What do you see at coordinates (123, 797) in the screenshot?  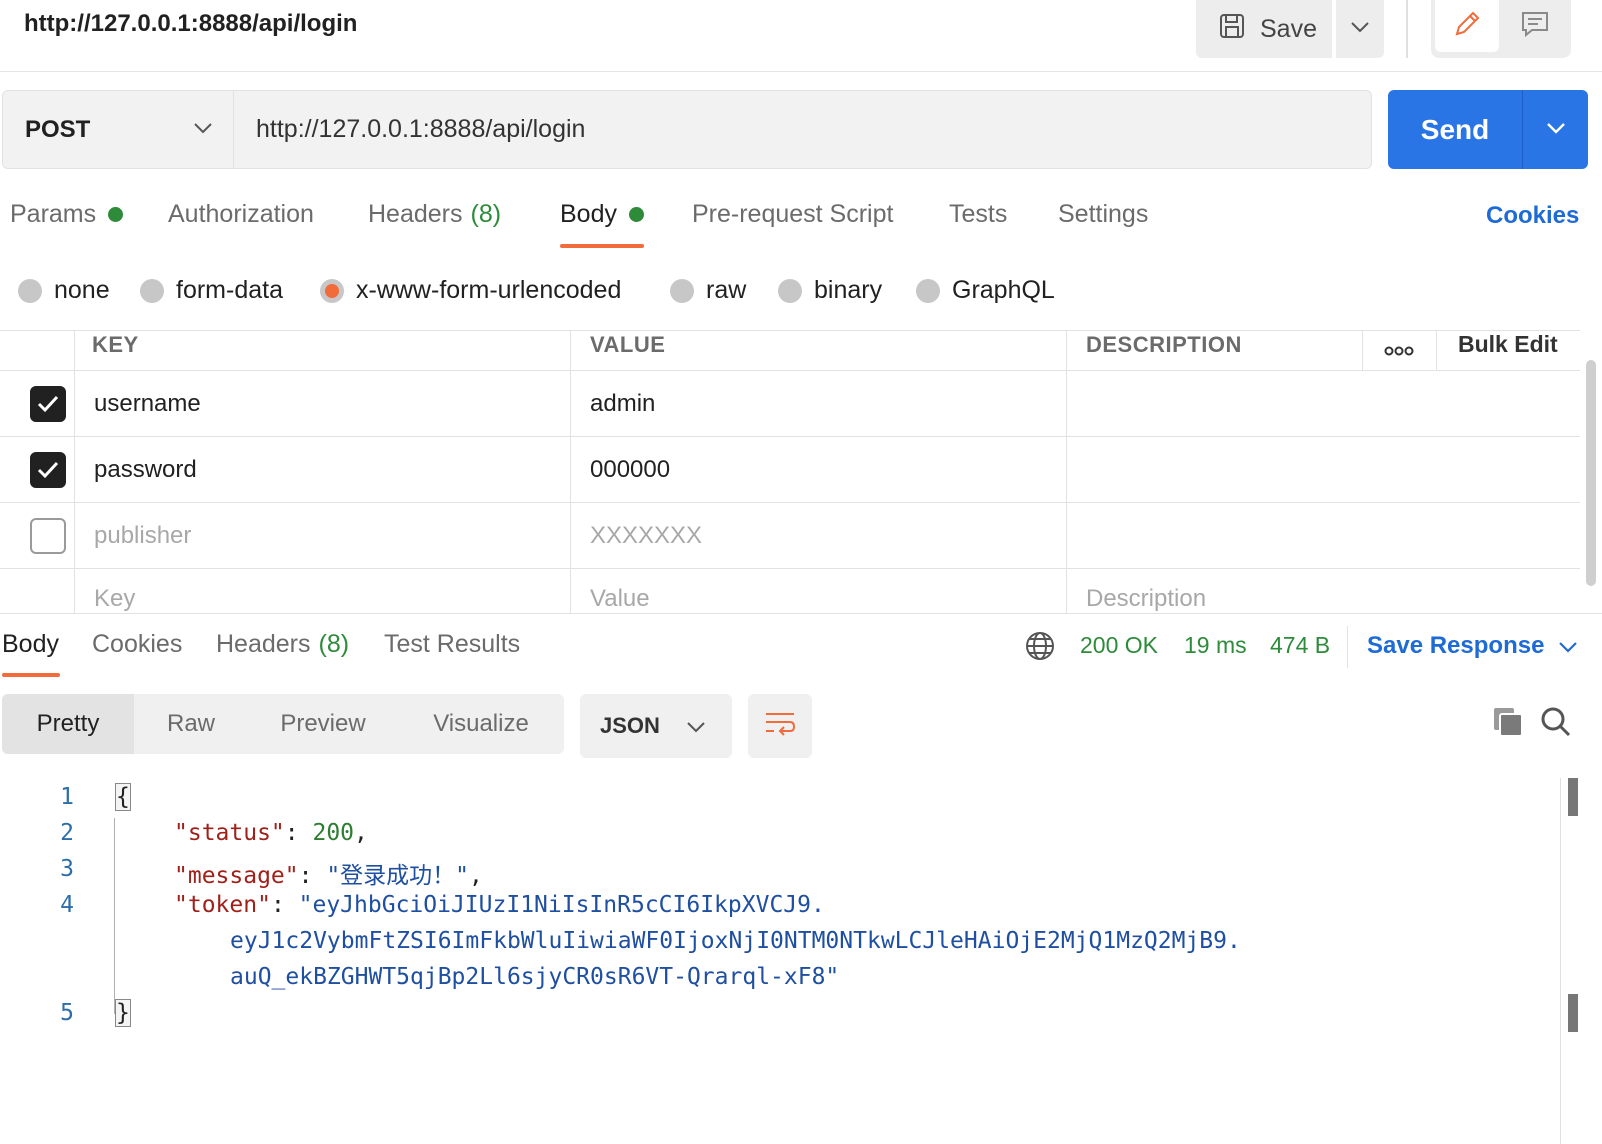 I see `code-line: {` at bounding box center [123, 797].